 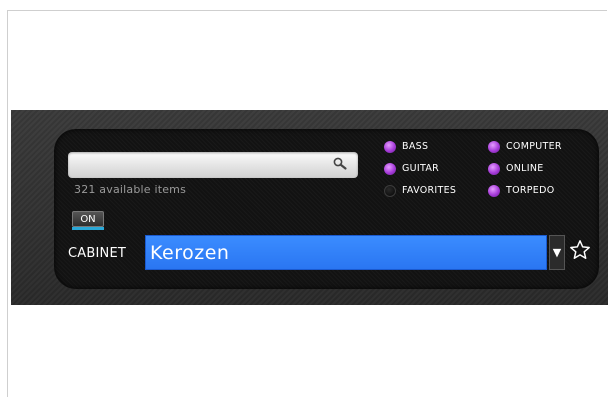 I want to click on search-input, so click(x=206, y=165).